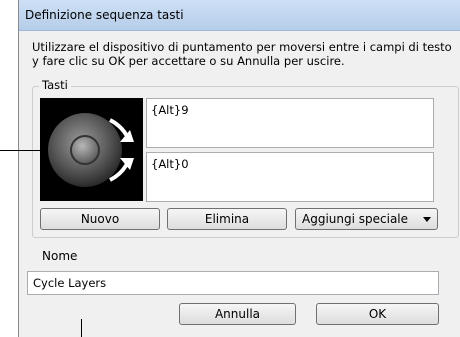 Image resolution: width=460 pixels, height=337 pixels. I want to click on elimina-button: Elimina, so click(227, 219).